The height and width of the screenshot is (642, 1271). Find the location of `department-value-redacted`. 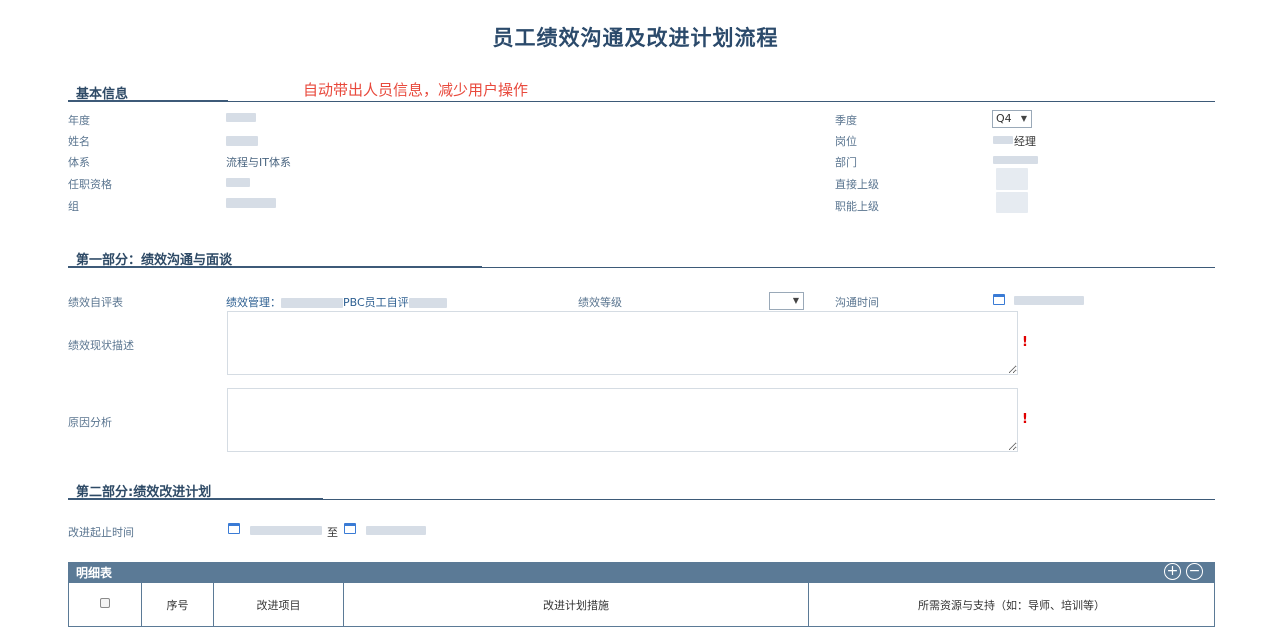

department-value-redacted is located at coordinates (1015, 160).